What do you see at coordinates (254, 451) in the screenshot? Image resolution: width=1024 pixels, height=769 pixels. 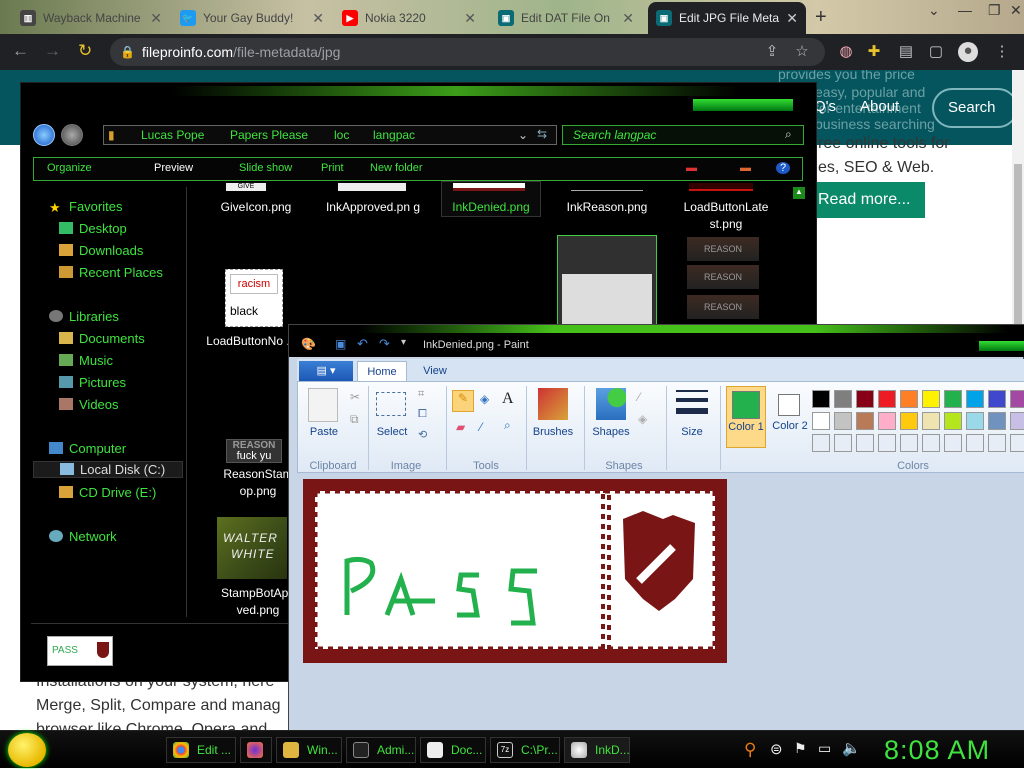 I see `thumb-reason-stamp: REASON fuck yu` at bounding box center [254, 451].